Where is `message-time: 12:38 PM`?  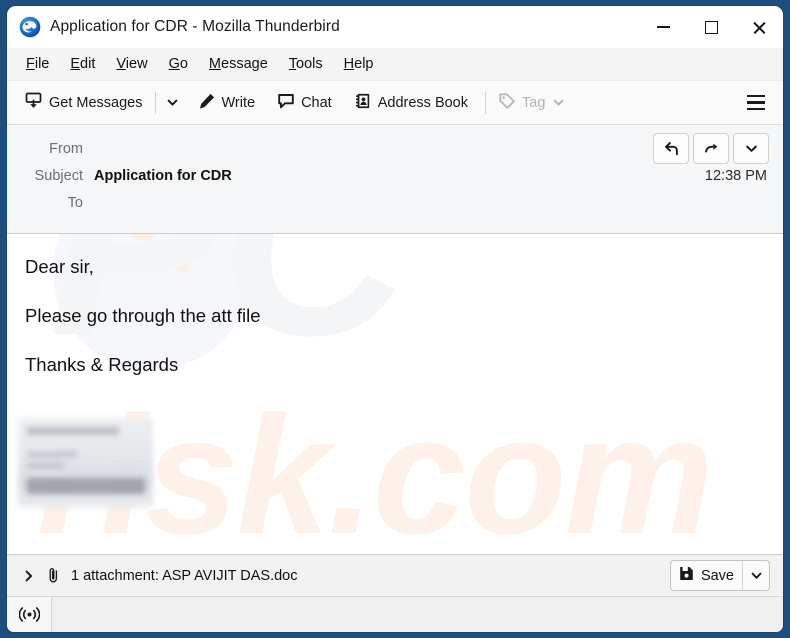 message-time: 12:38 PM is located at coordinates (735, 176).